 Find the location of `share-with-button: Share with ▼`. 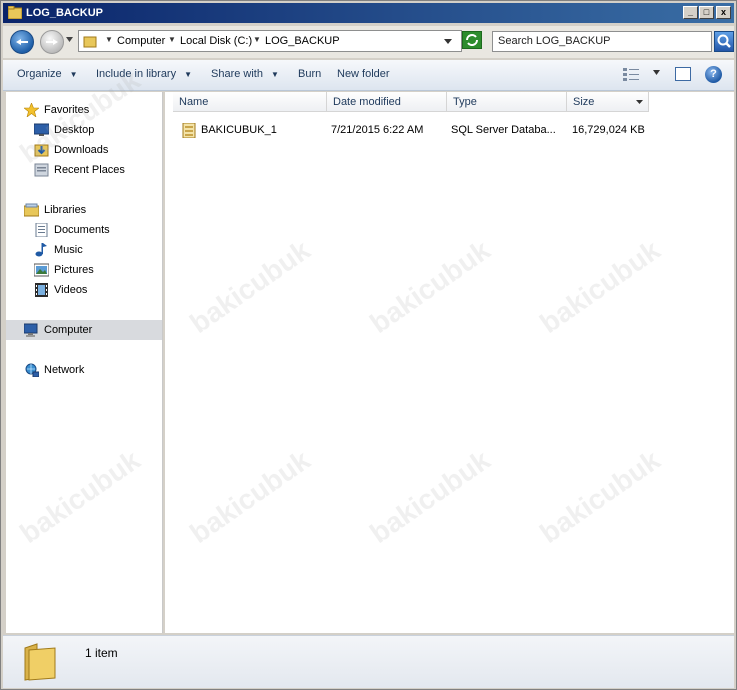

share-with-button: Share with ▼ is located at coordinates (245, 74).